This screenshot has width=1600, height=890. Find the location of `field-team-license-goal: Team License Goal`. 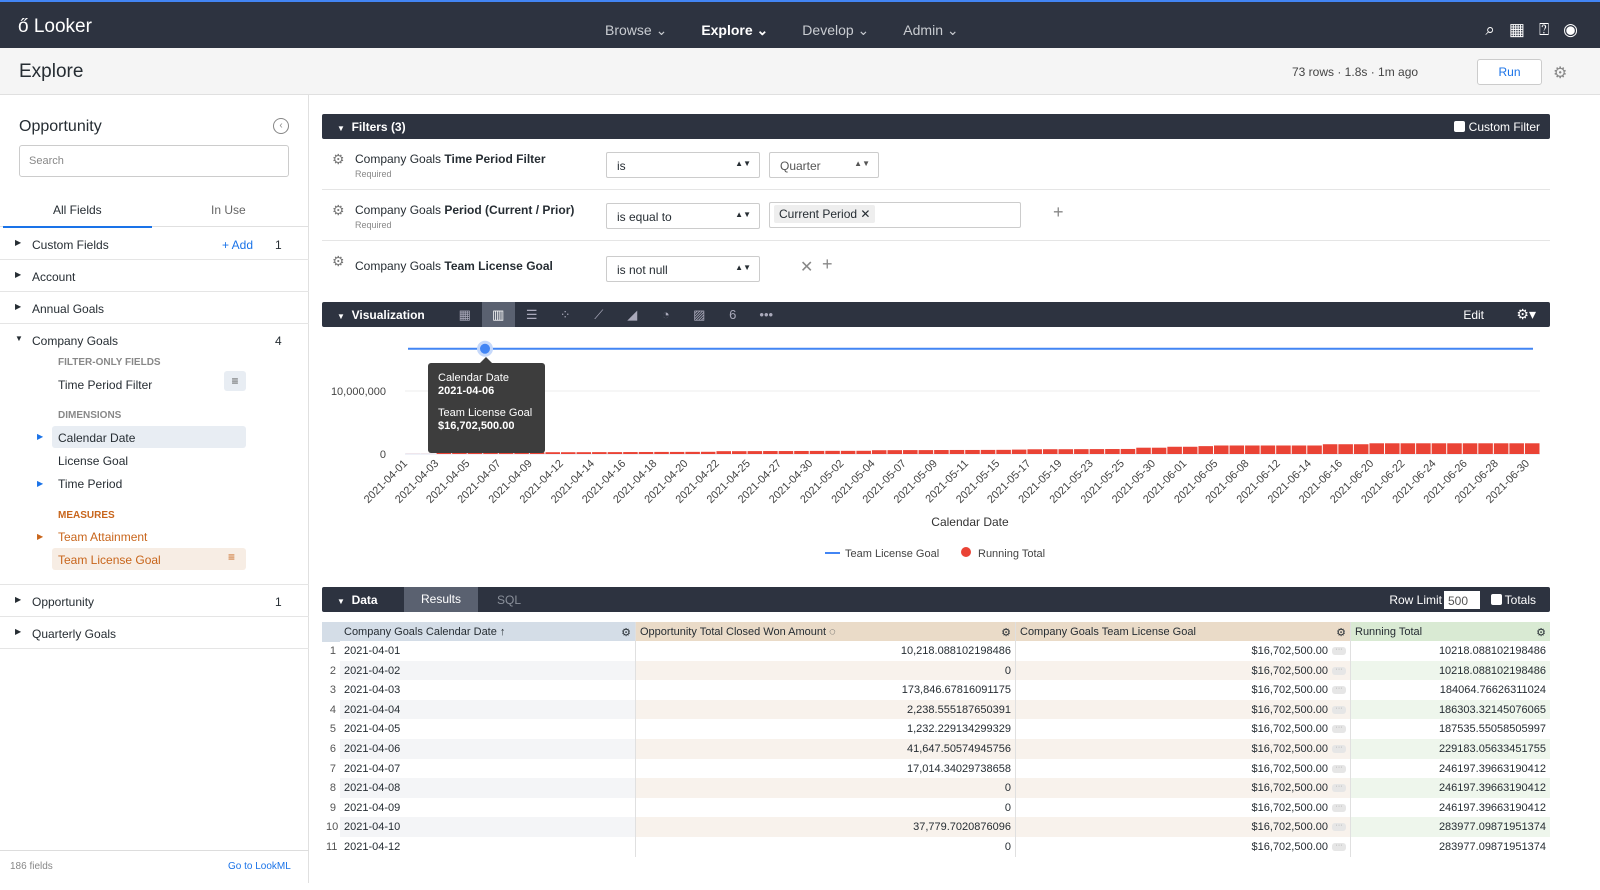

field-team-license-goal: Team License Goal is located at coordinates (149, 559).